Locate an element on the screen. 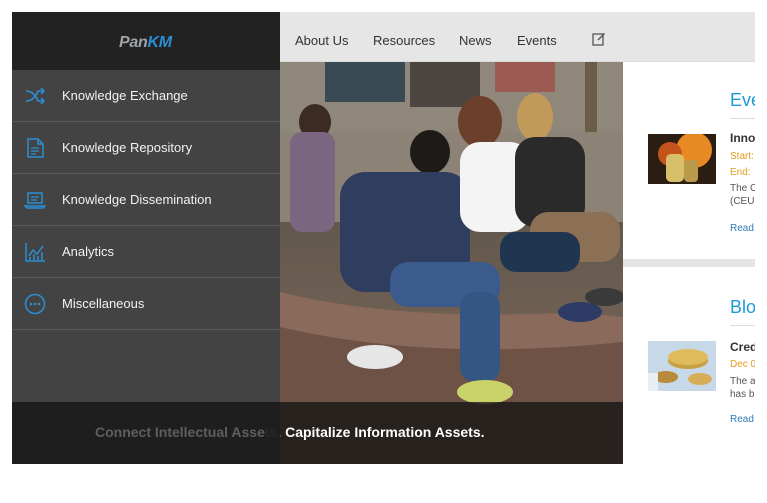  sidebar-item-label: Analytics is located at coordinates (88, 251).